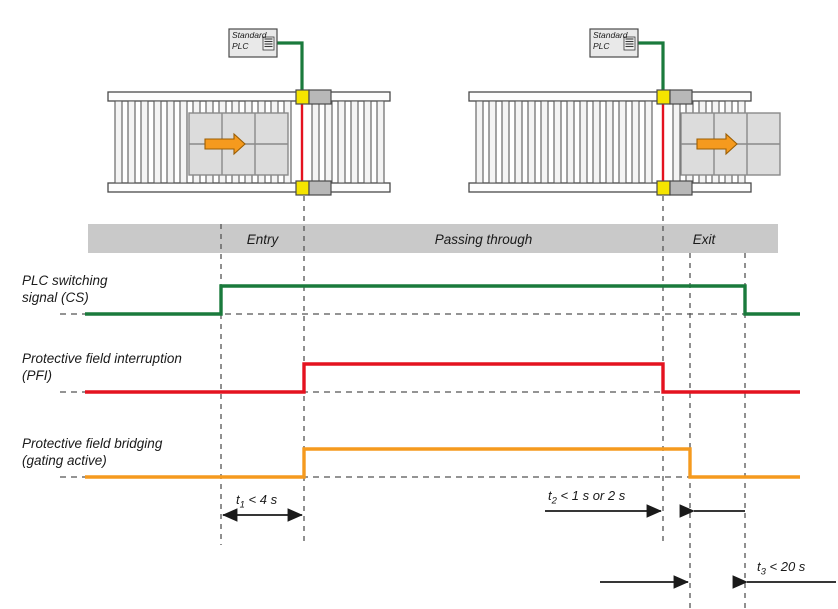 This screenshot has width=838, height=609. I want to click on plc-caption-left: Standard PLC, so click(249, 40).